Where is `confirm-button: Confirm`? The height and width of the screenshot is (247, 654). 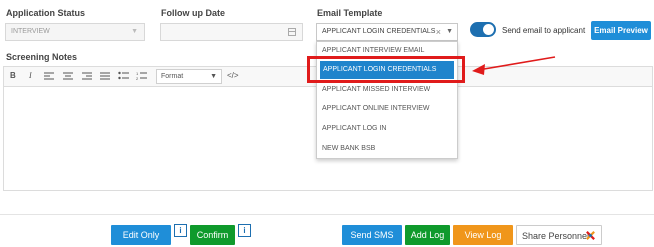 confirm-button: Confirm is located at coordinates (212, 235).